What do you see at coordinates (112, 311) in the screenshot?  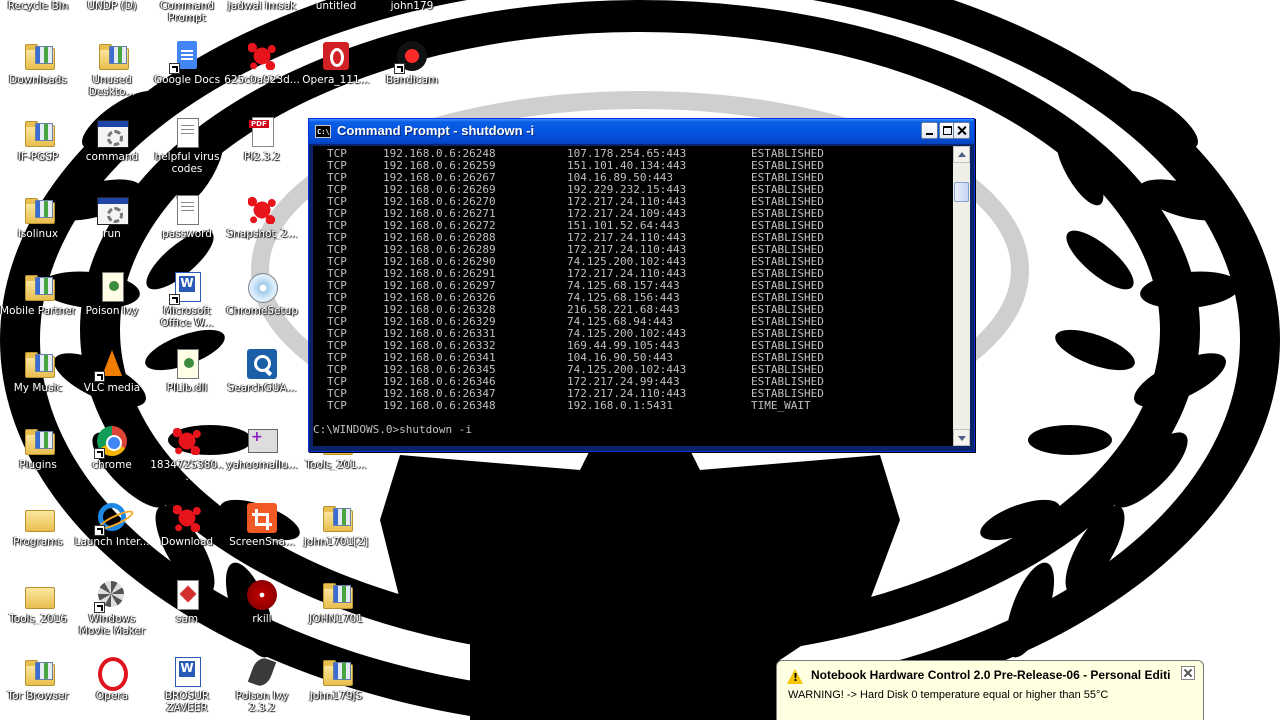 I see `desktop-icon-label: Poison Ivy` at bounding box center [112, 311].